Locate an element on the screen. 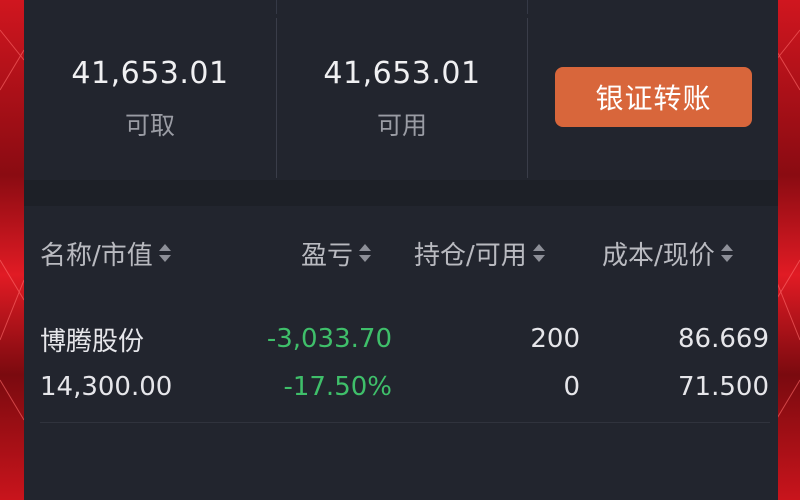 The width and height of the screenshot is (800, 500). current-price: 71.500 is located at coordinates (723, 387).